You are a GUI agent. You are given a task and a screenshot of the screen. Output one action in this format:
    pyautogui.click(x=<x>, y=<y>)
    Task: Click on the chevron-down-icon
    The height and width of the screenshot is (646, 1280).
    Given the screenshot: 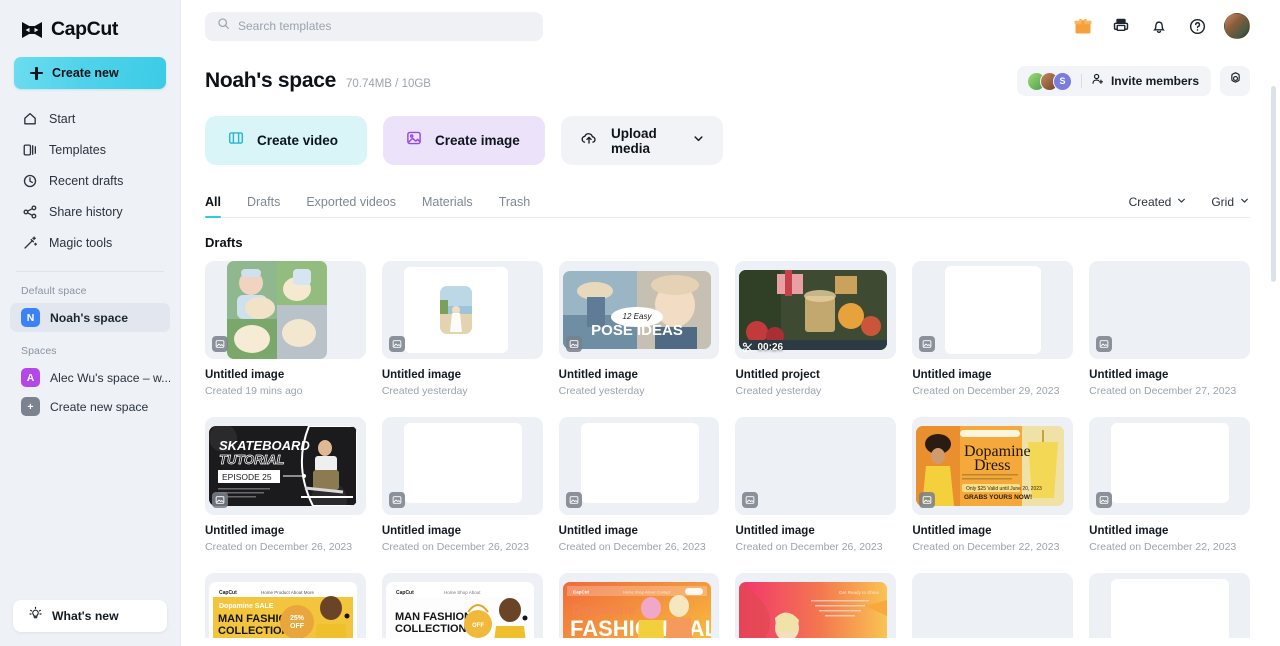 What is the action you would take?
    pyautogui.click(x=698, y=141)
    